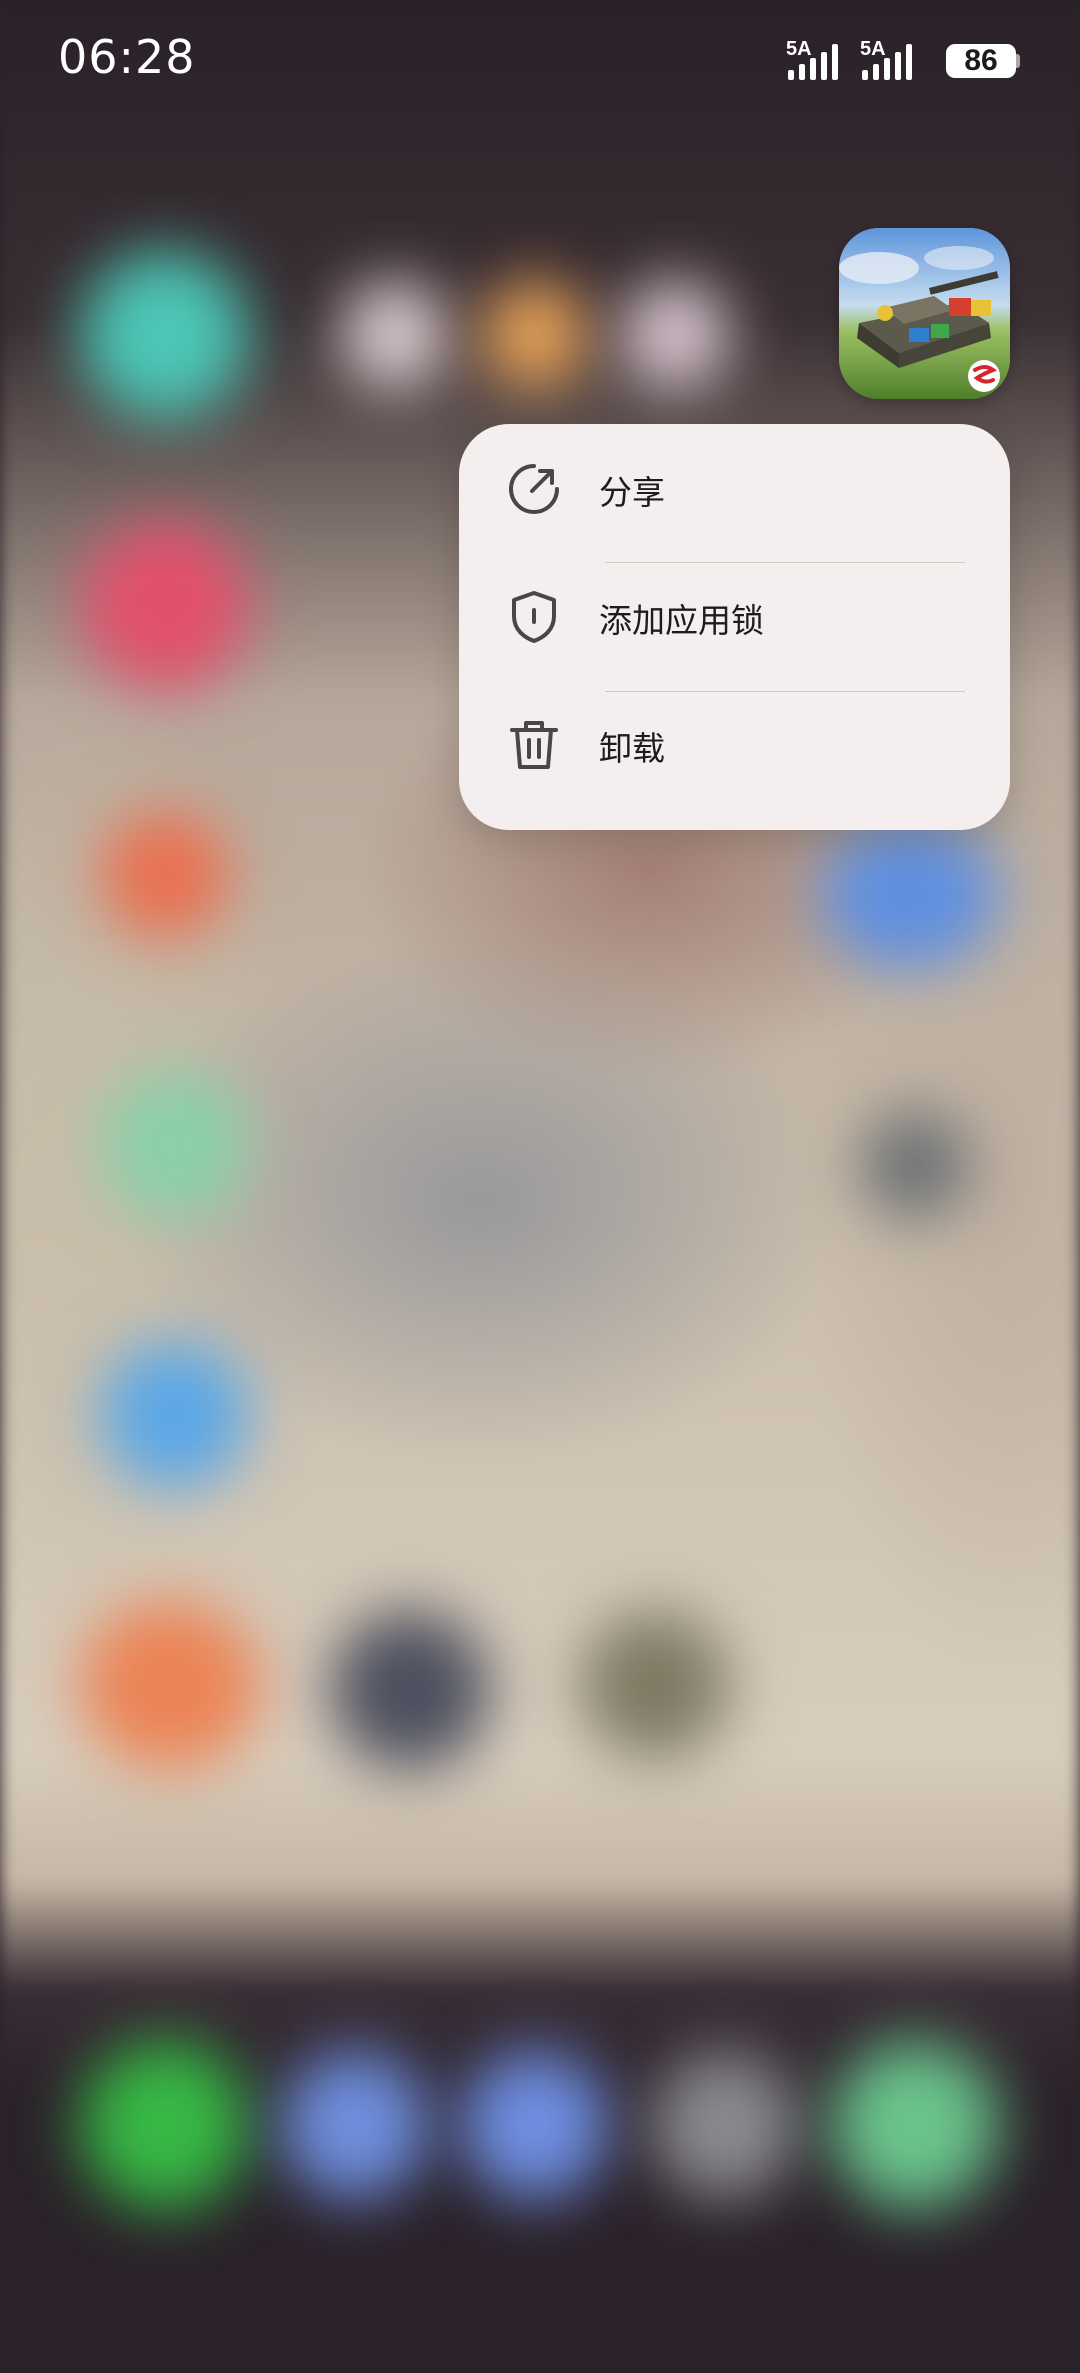 This screenshot has height=2373, width=1080. What do you see at coordinates (632, 492) in the screenshot?
I see `menu-item-share-label: 分享` at bounding box center [632, 492].